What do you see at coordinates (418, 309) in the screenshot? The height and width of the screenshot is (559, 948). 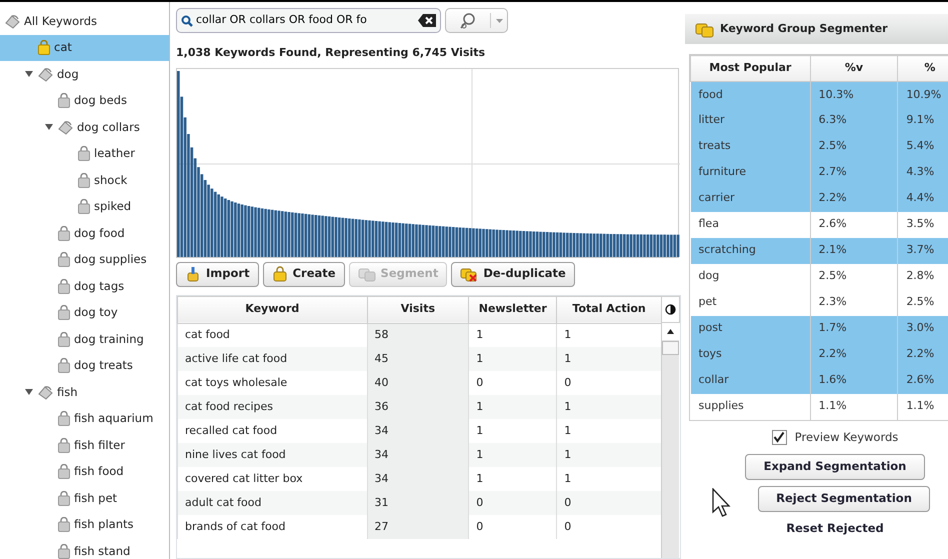 I see `column-header: Visits` at bounding box center [418, 309].